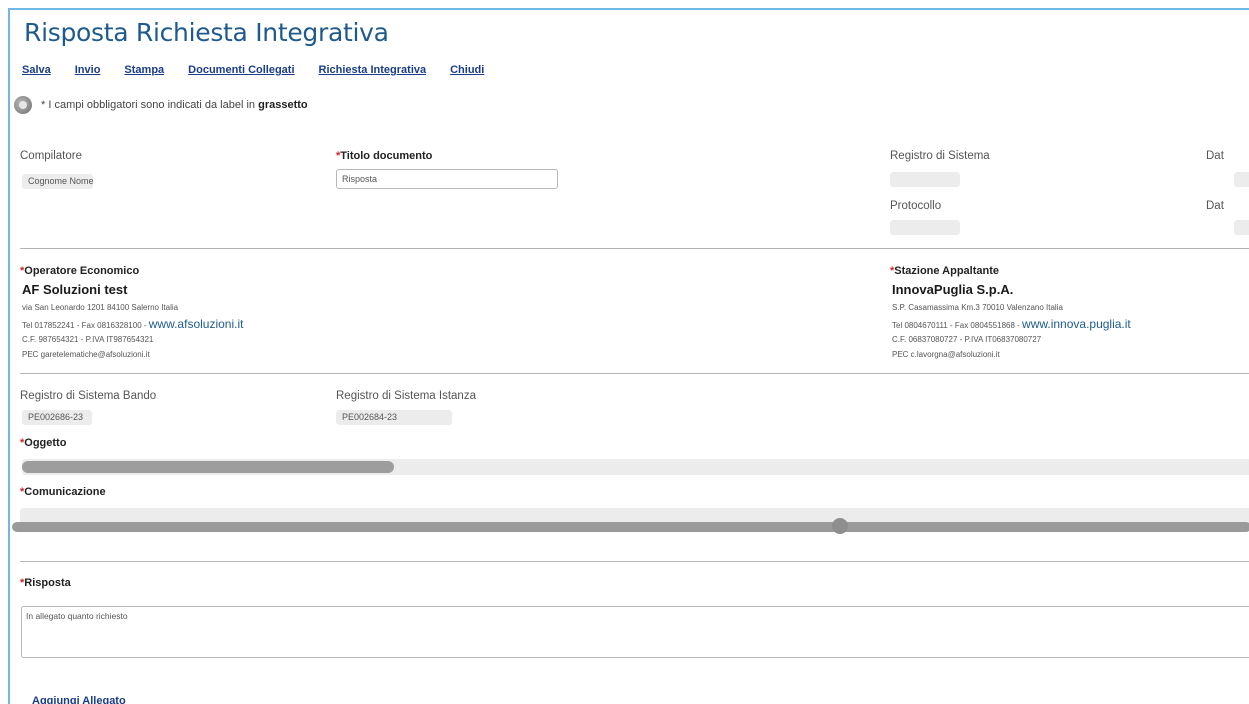 Image resolution: width=1249 pixels, height=704 pixels. I want to click on operatore-pec: PEC garetelematiche@afsoluzioni.it, so click(86, 354).